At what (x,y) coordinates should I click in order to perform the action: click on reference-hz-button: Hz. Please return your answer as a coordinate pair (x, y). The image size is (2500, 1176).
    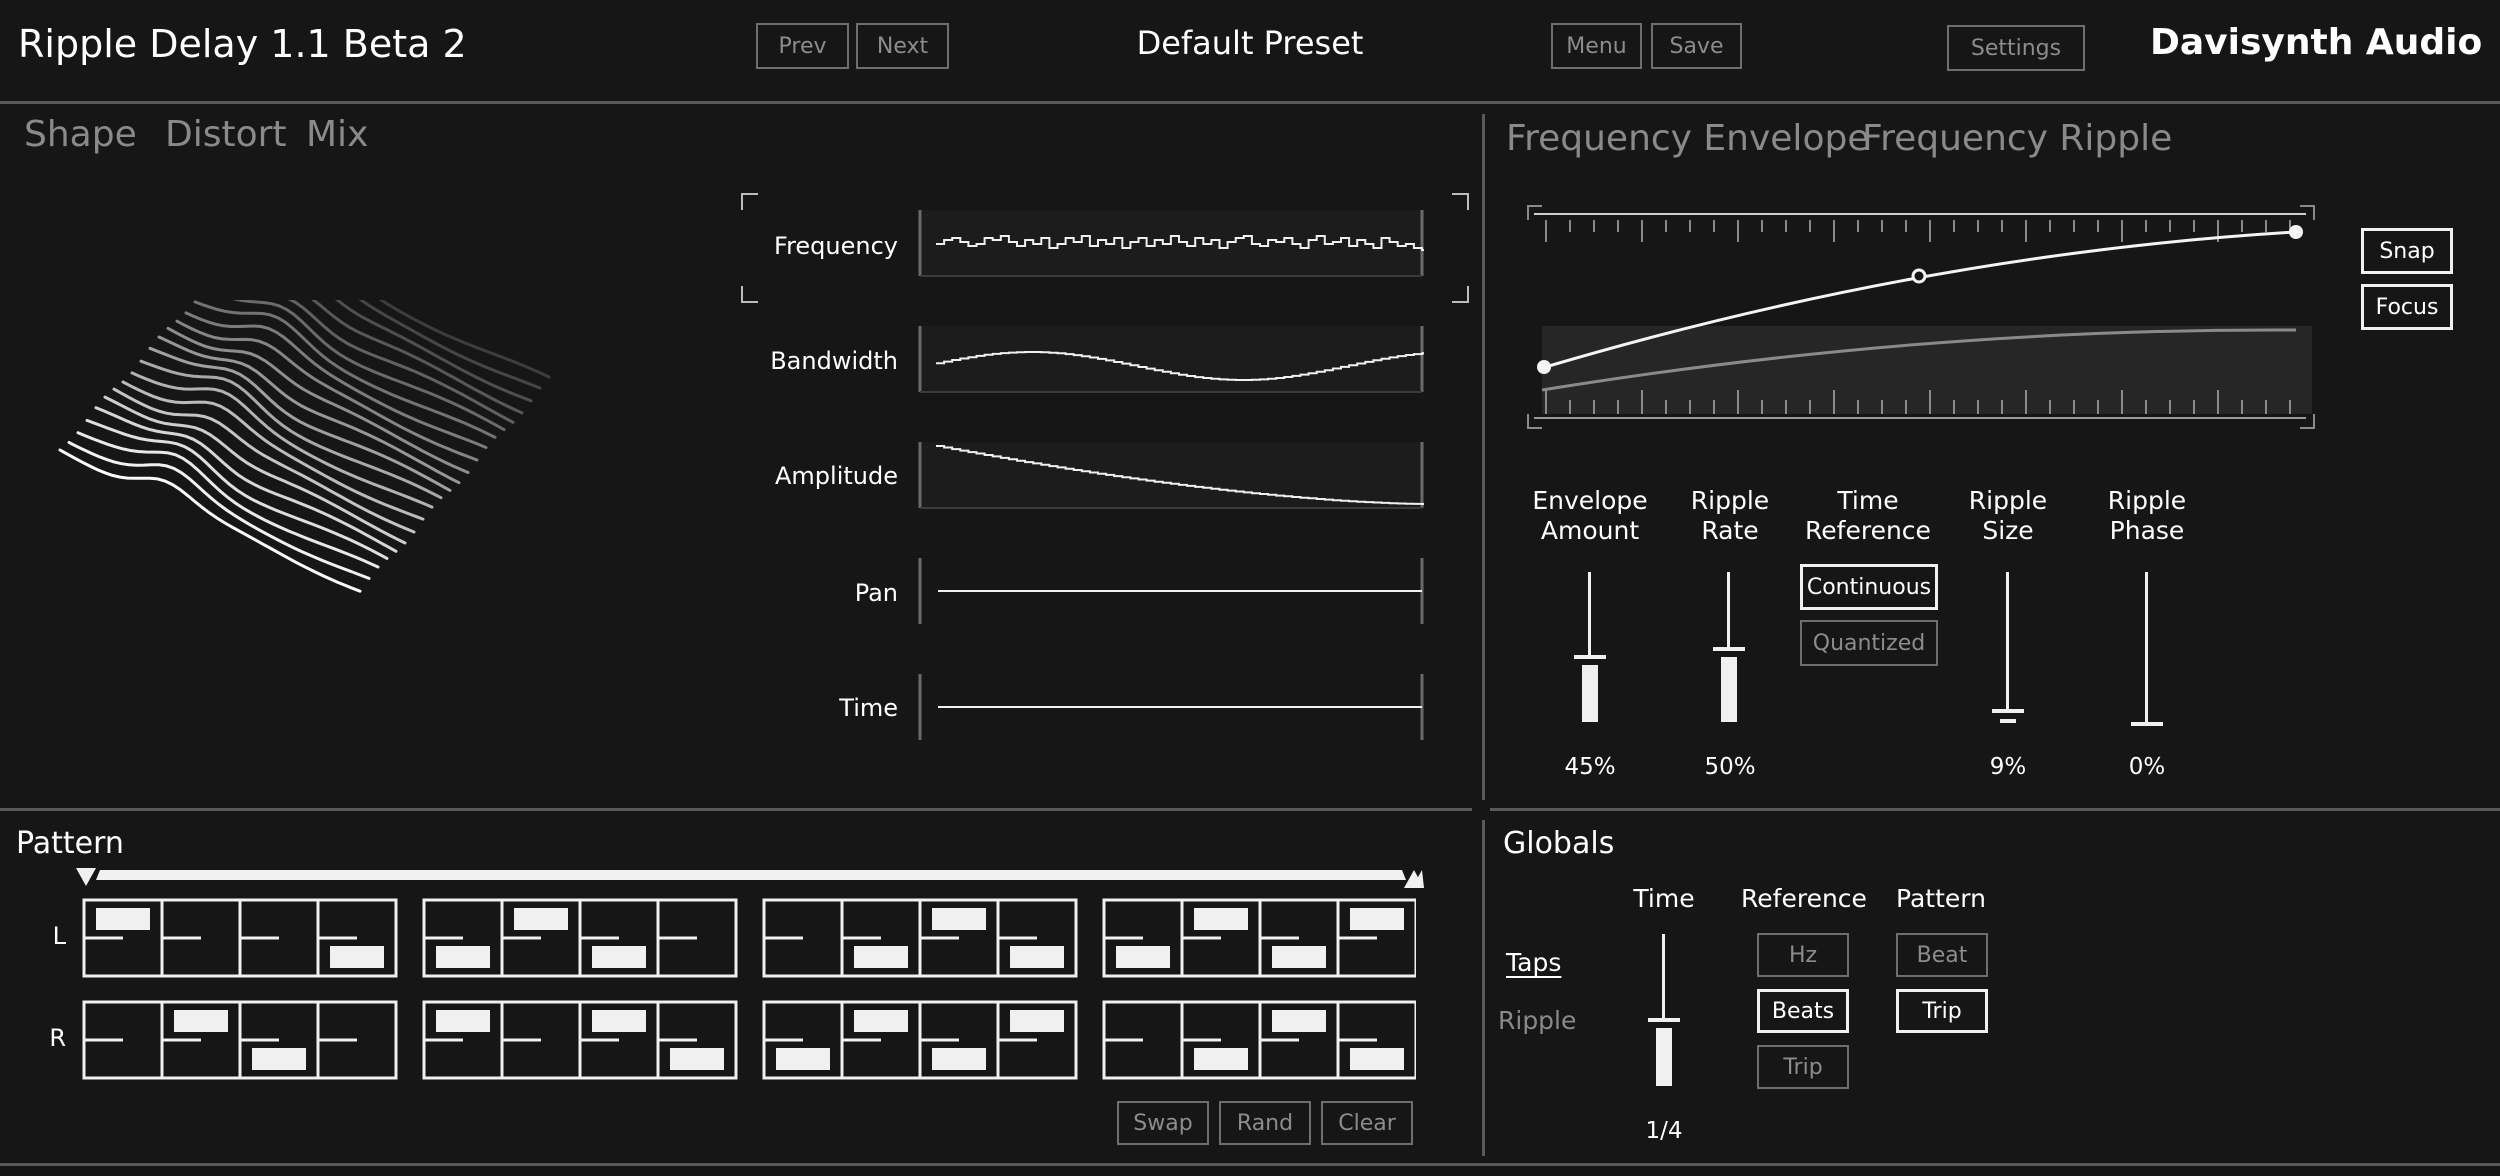
    Looking at the image, I should click on (1803, 955).